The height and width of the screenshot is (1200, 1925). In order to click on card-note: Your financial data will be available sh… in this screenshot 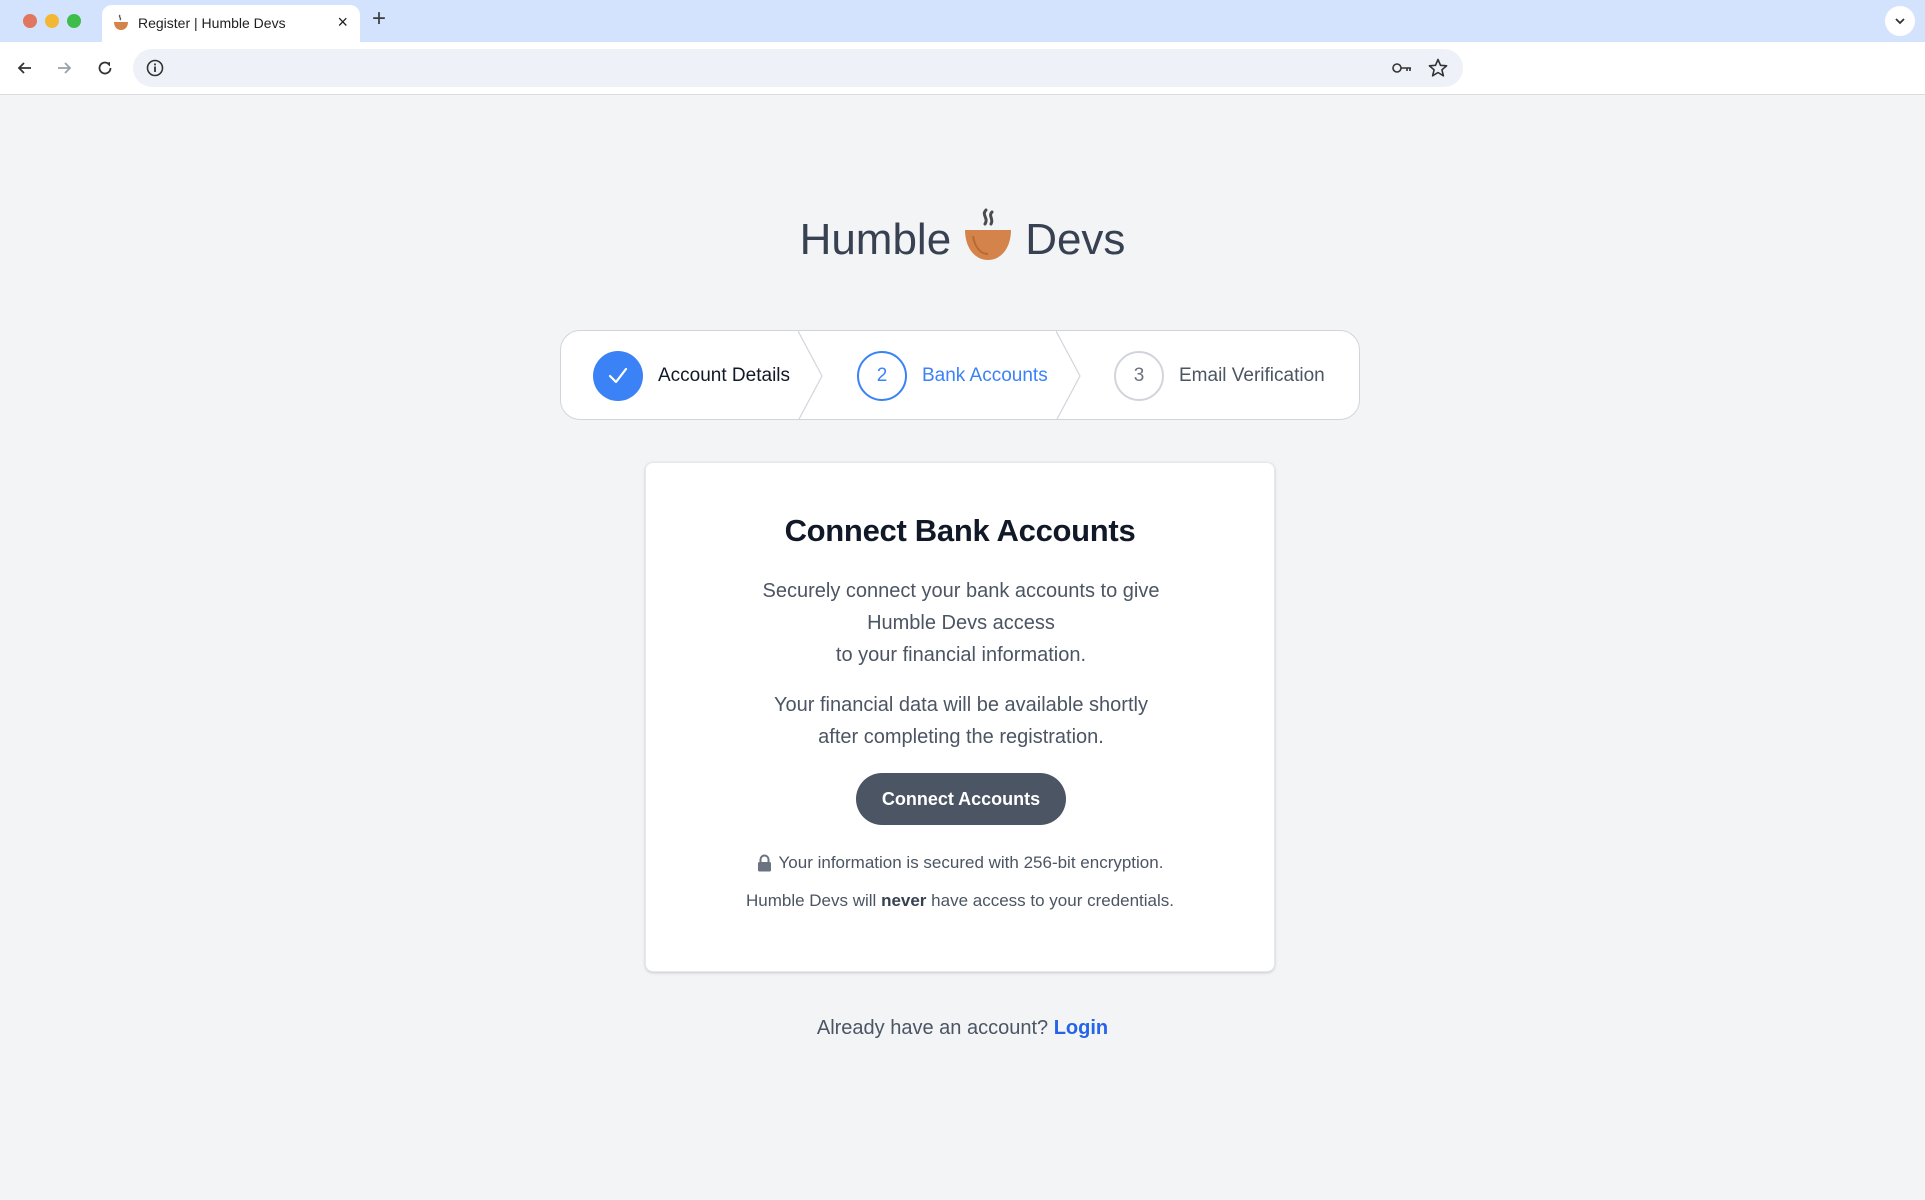, I will do `click(961, 721)`.